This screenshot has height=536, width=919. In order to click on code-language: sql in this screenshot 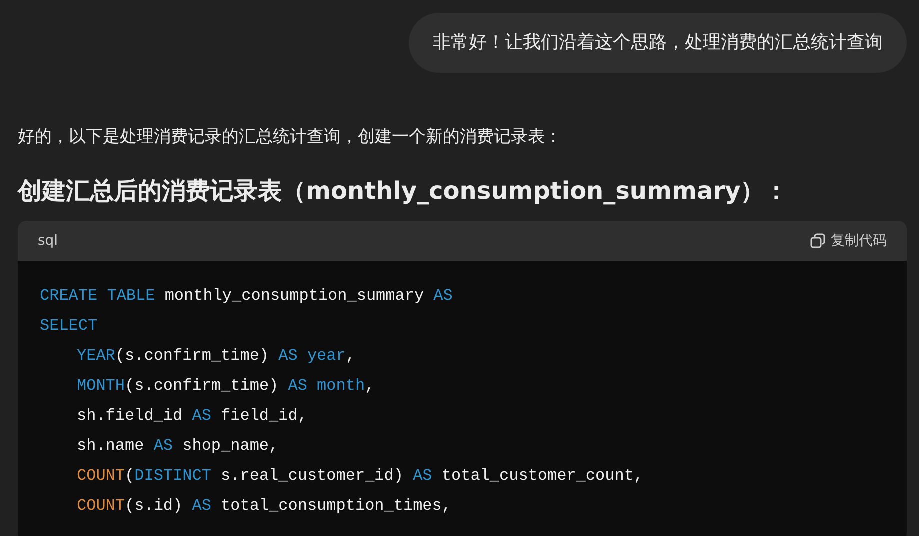, I will do `click(48, 241)`.